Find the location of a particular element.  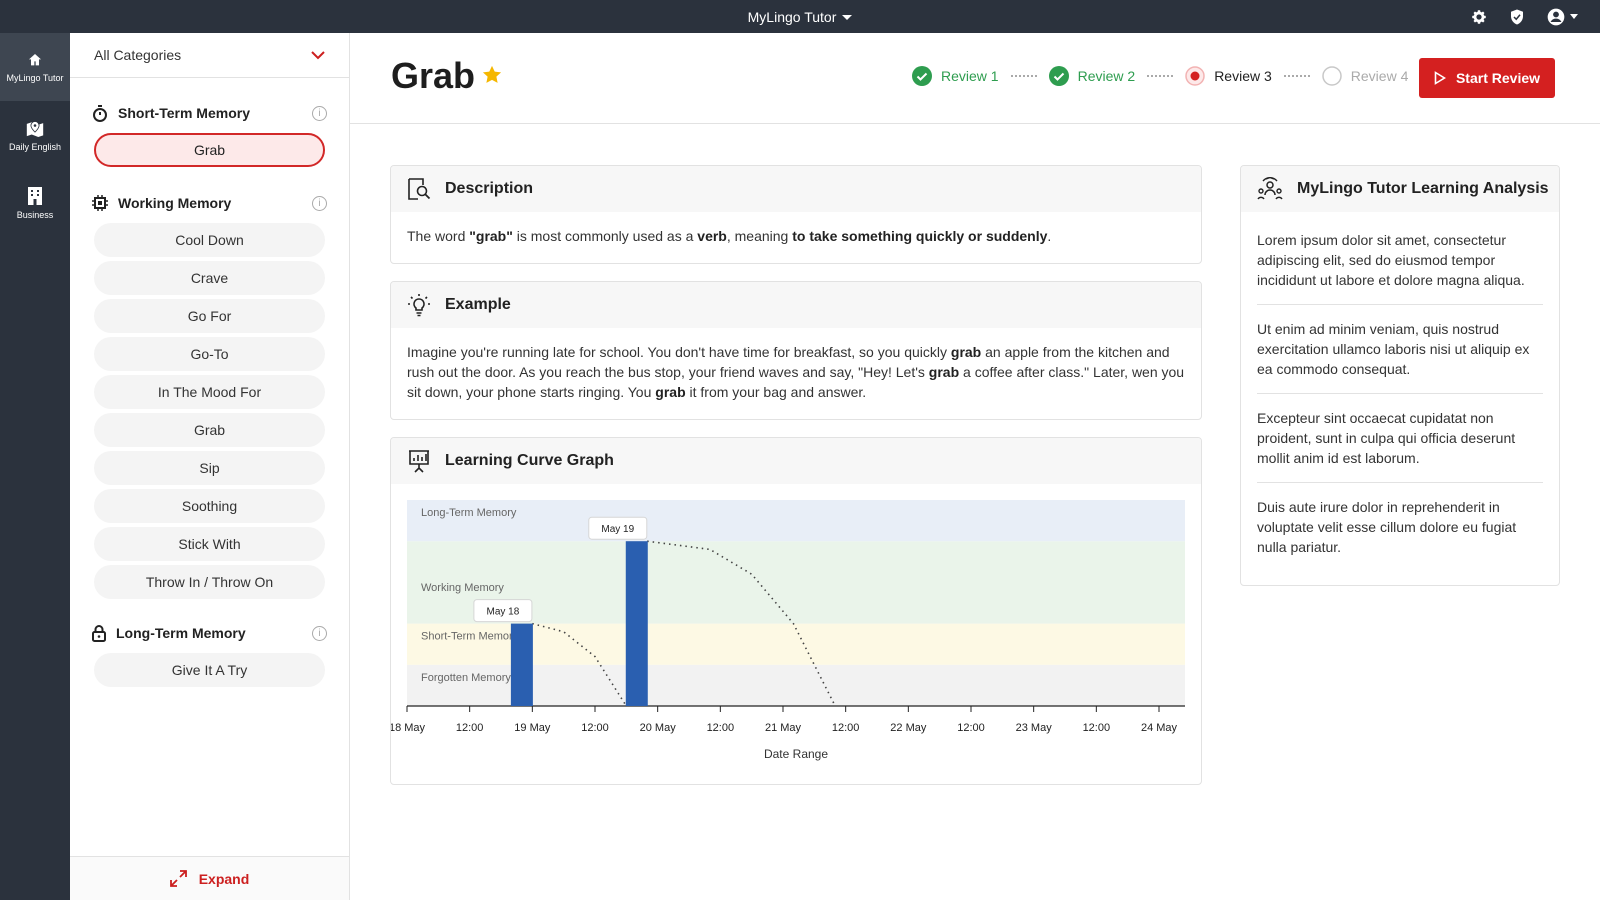

learning-curve-card-header: Learning Curve Graph is located at coordinates (796, 461).